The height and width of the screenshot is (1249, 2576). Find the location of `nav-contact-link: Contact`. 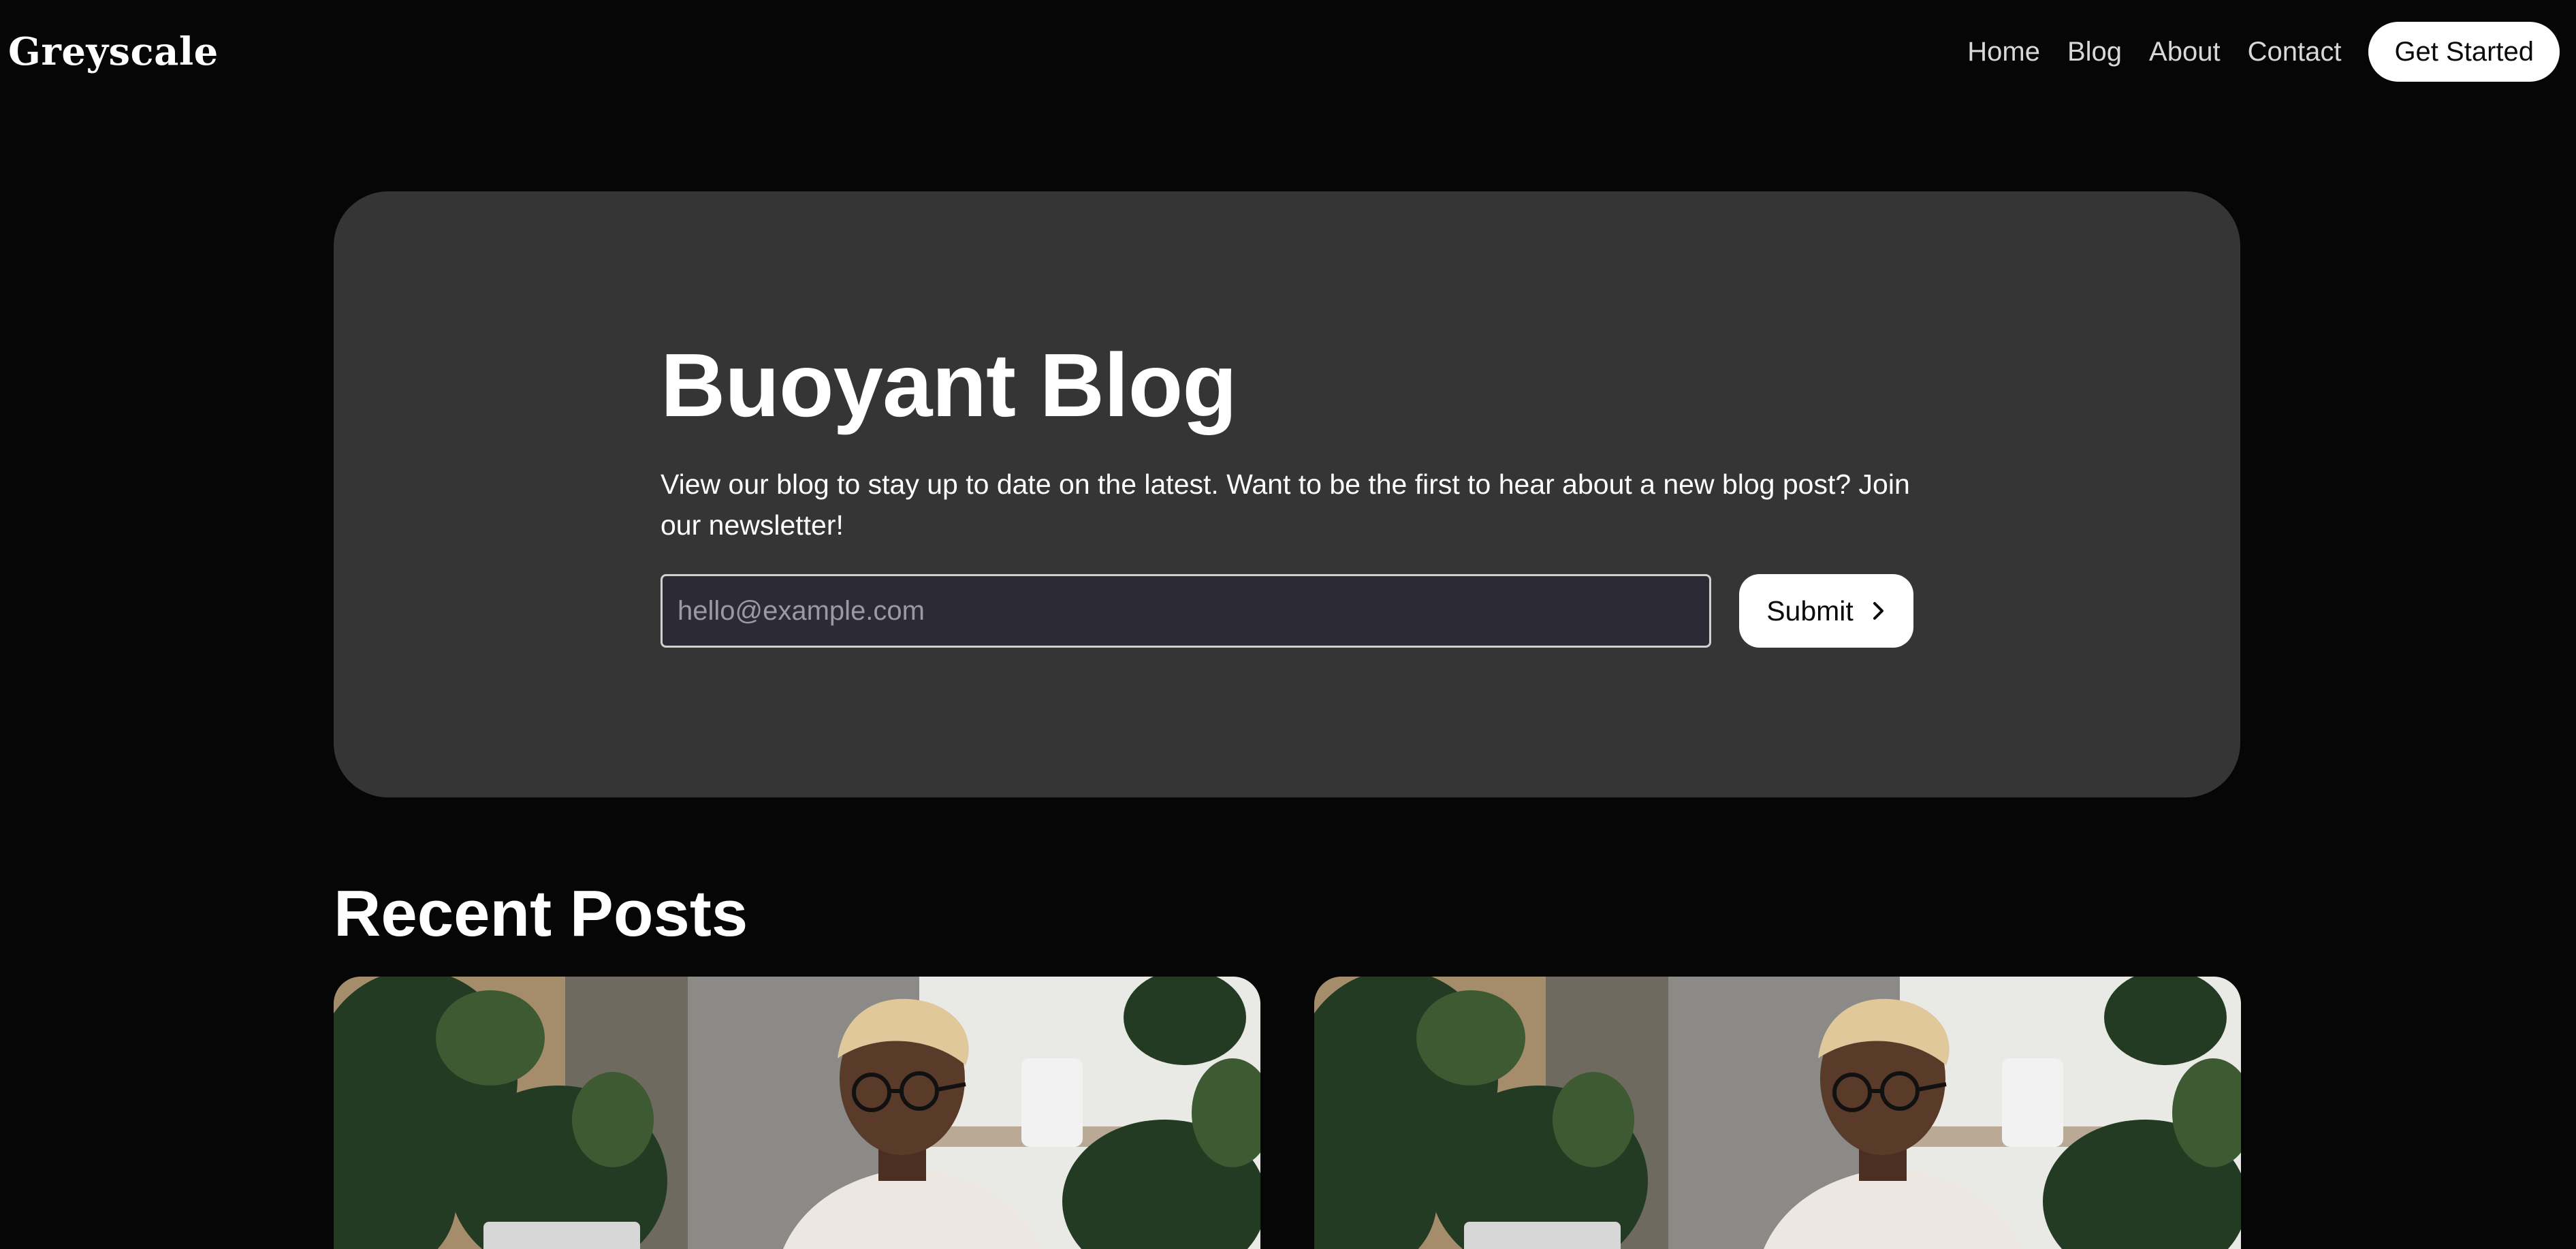

nav-contact-link: Contact is located at coordinates (2295, 52).